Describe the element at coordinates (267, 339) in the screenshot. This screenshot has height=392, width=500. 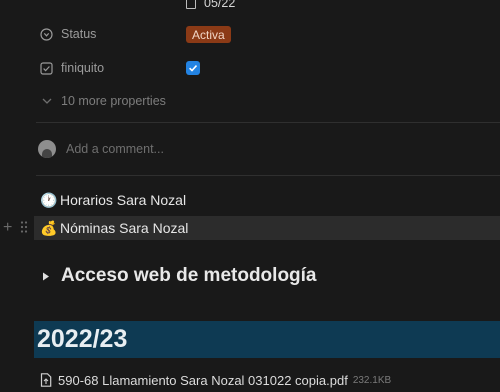
I see `section-heading: 2022/23` at that location.